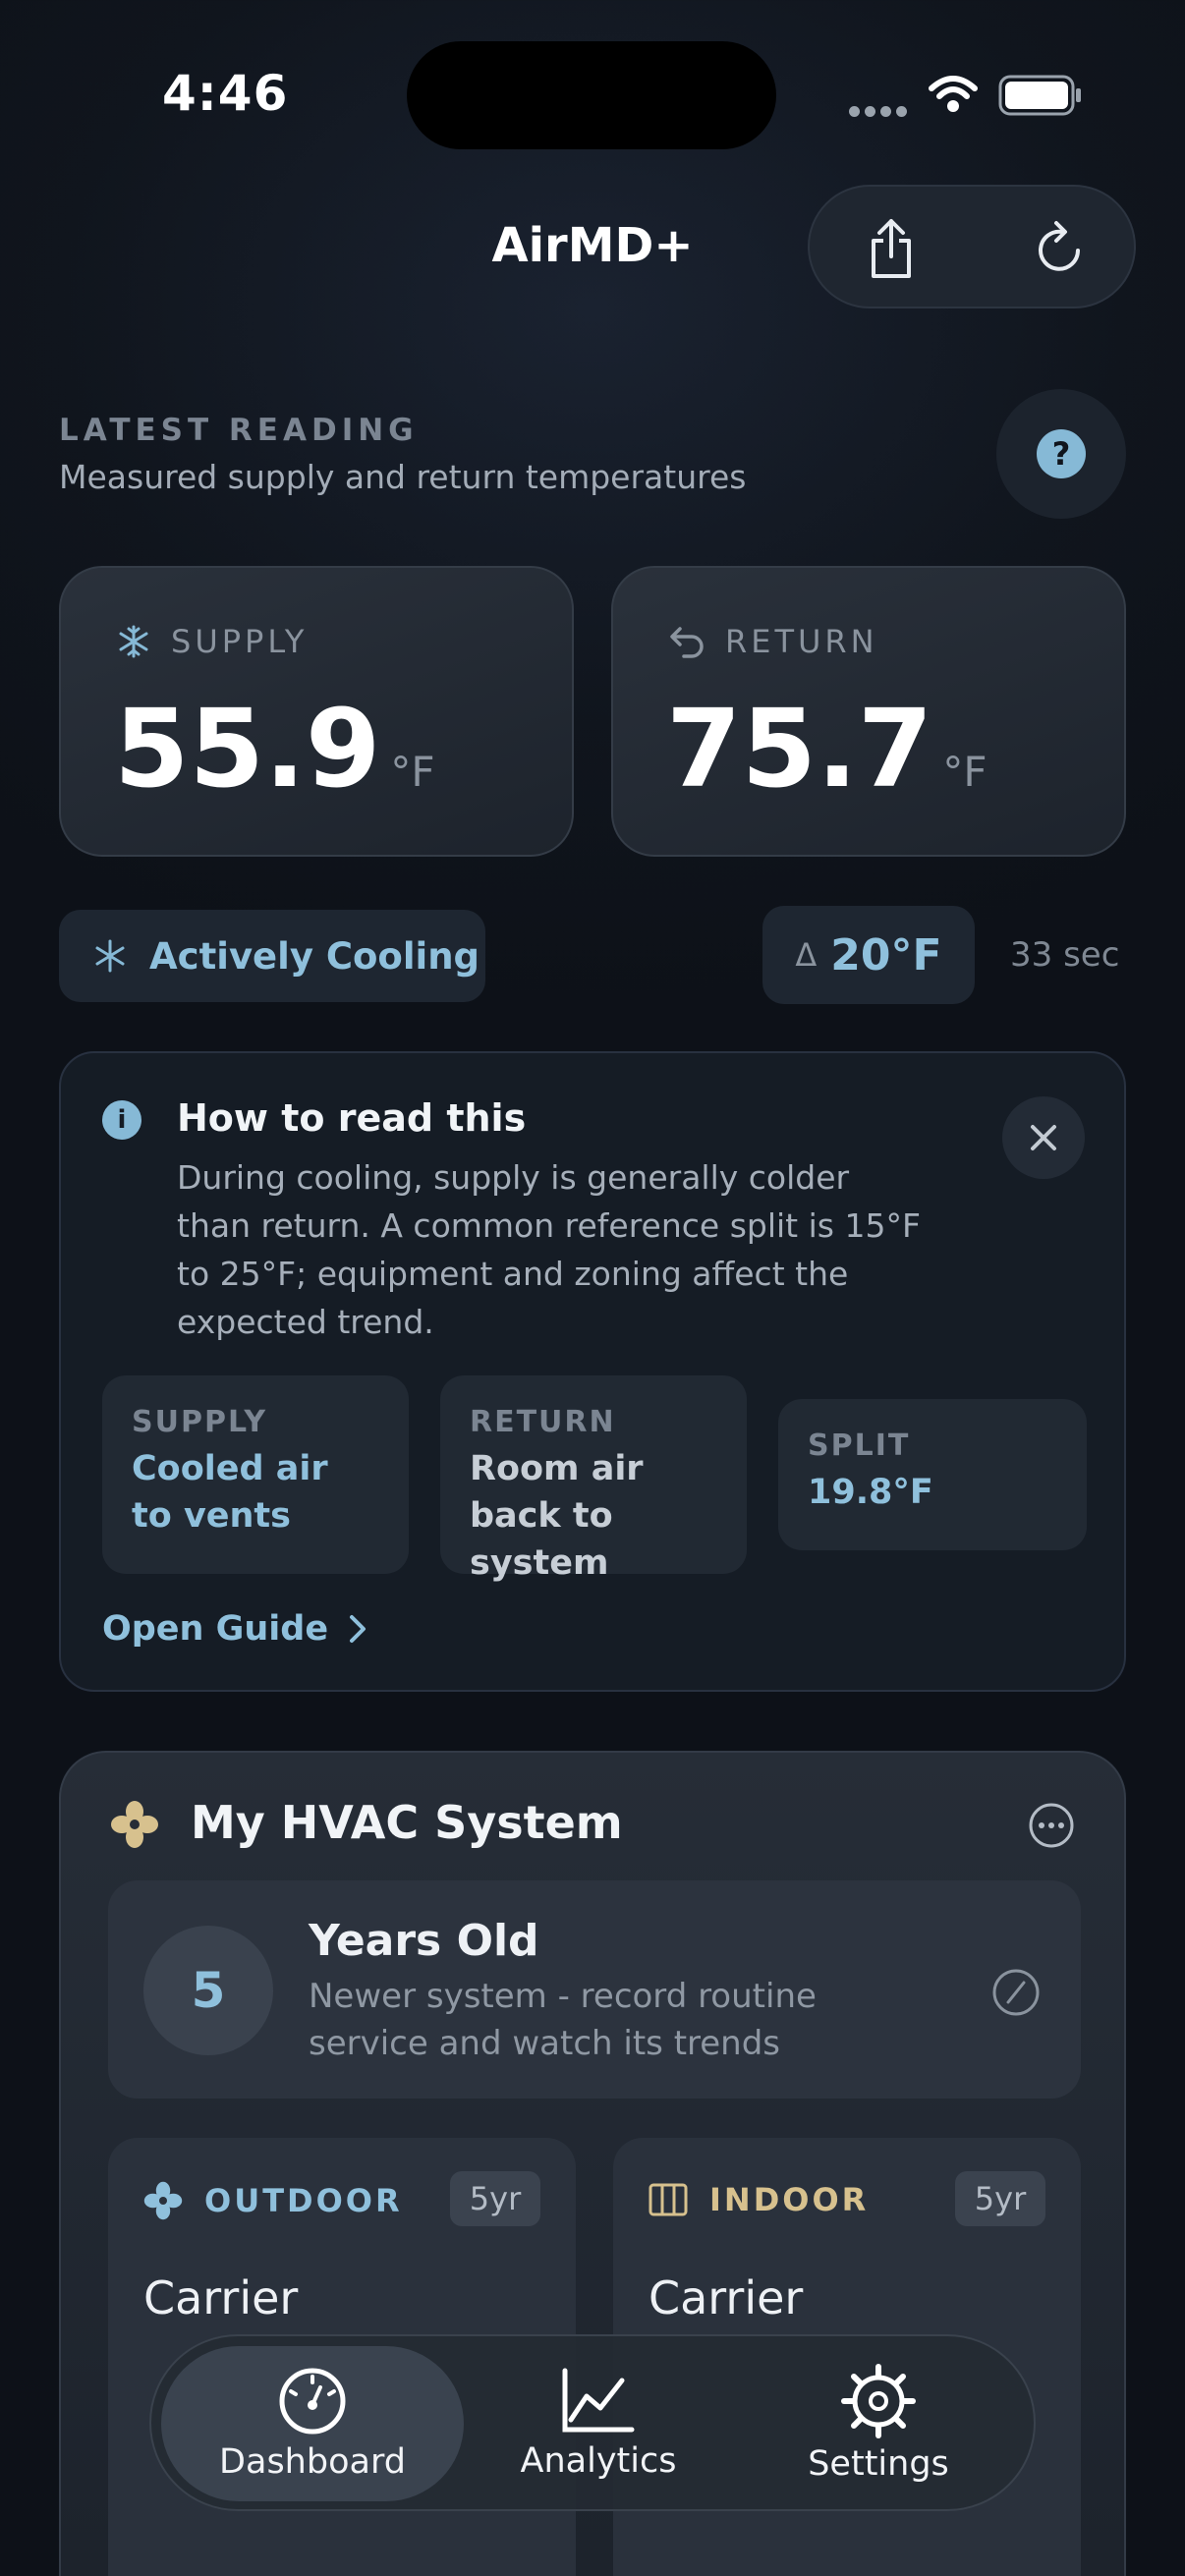 This screenshot has width=1185, height=2576. What do you see at coordinates (413, 772) in the screenshot?
I see `supply-unit: °F` at bounding box center [413, 772].